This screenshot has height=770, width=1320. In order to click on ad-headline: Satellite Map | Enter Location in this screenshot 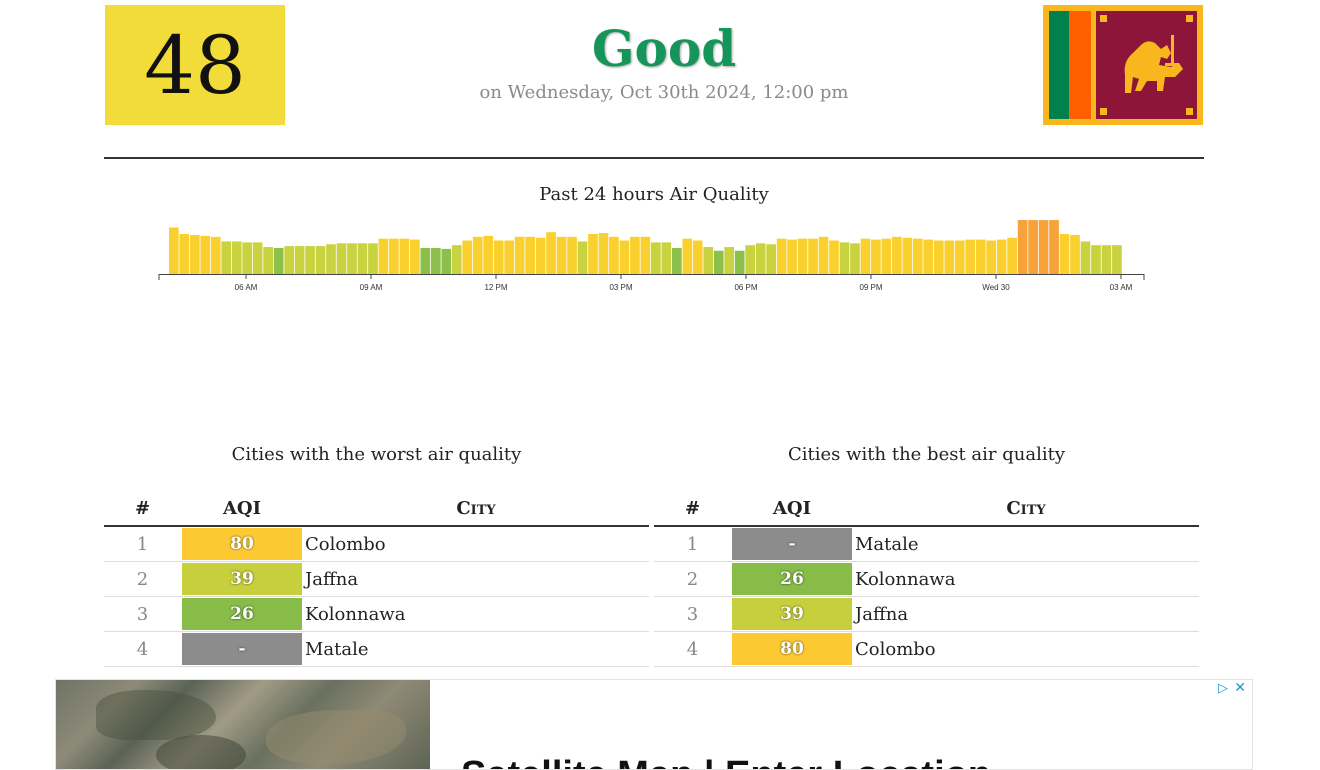, I will do `click(726, 761)`.